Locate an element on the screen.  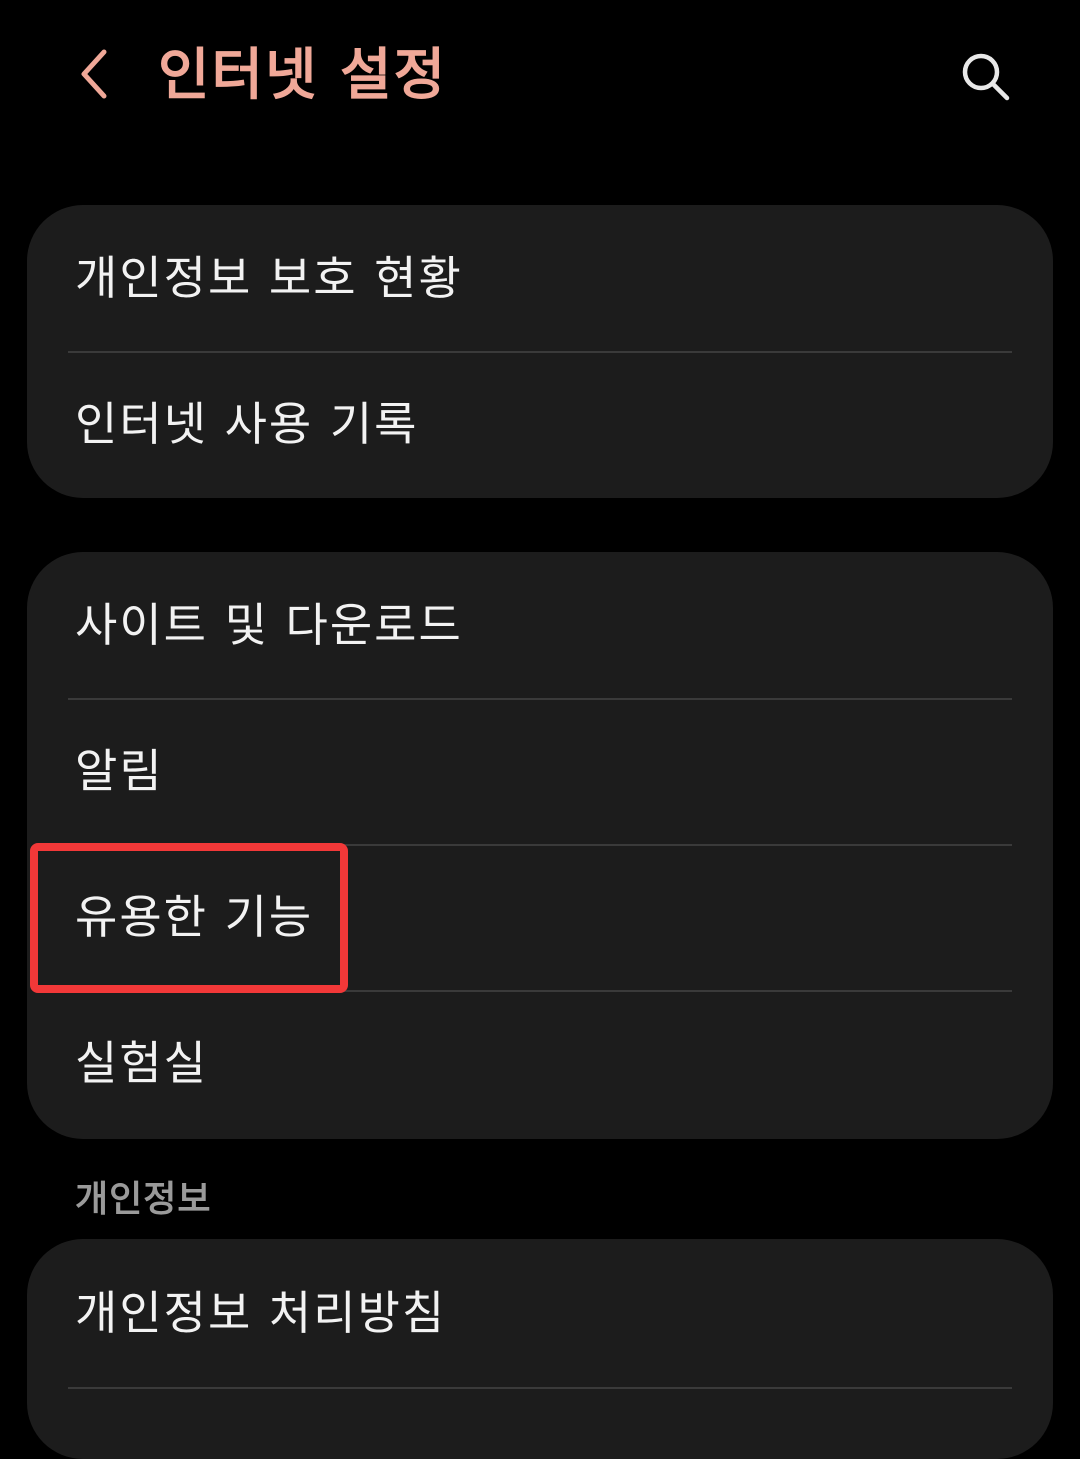
page-title: 인터넷 설정 is located at coordinates (303, 75).